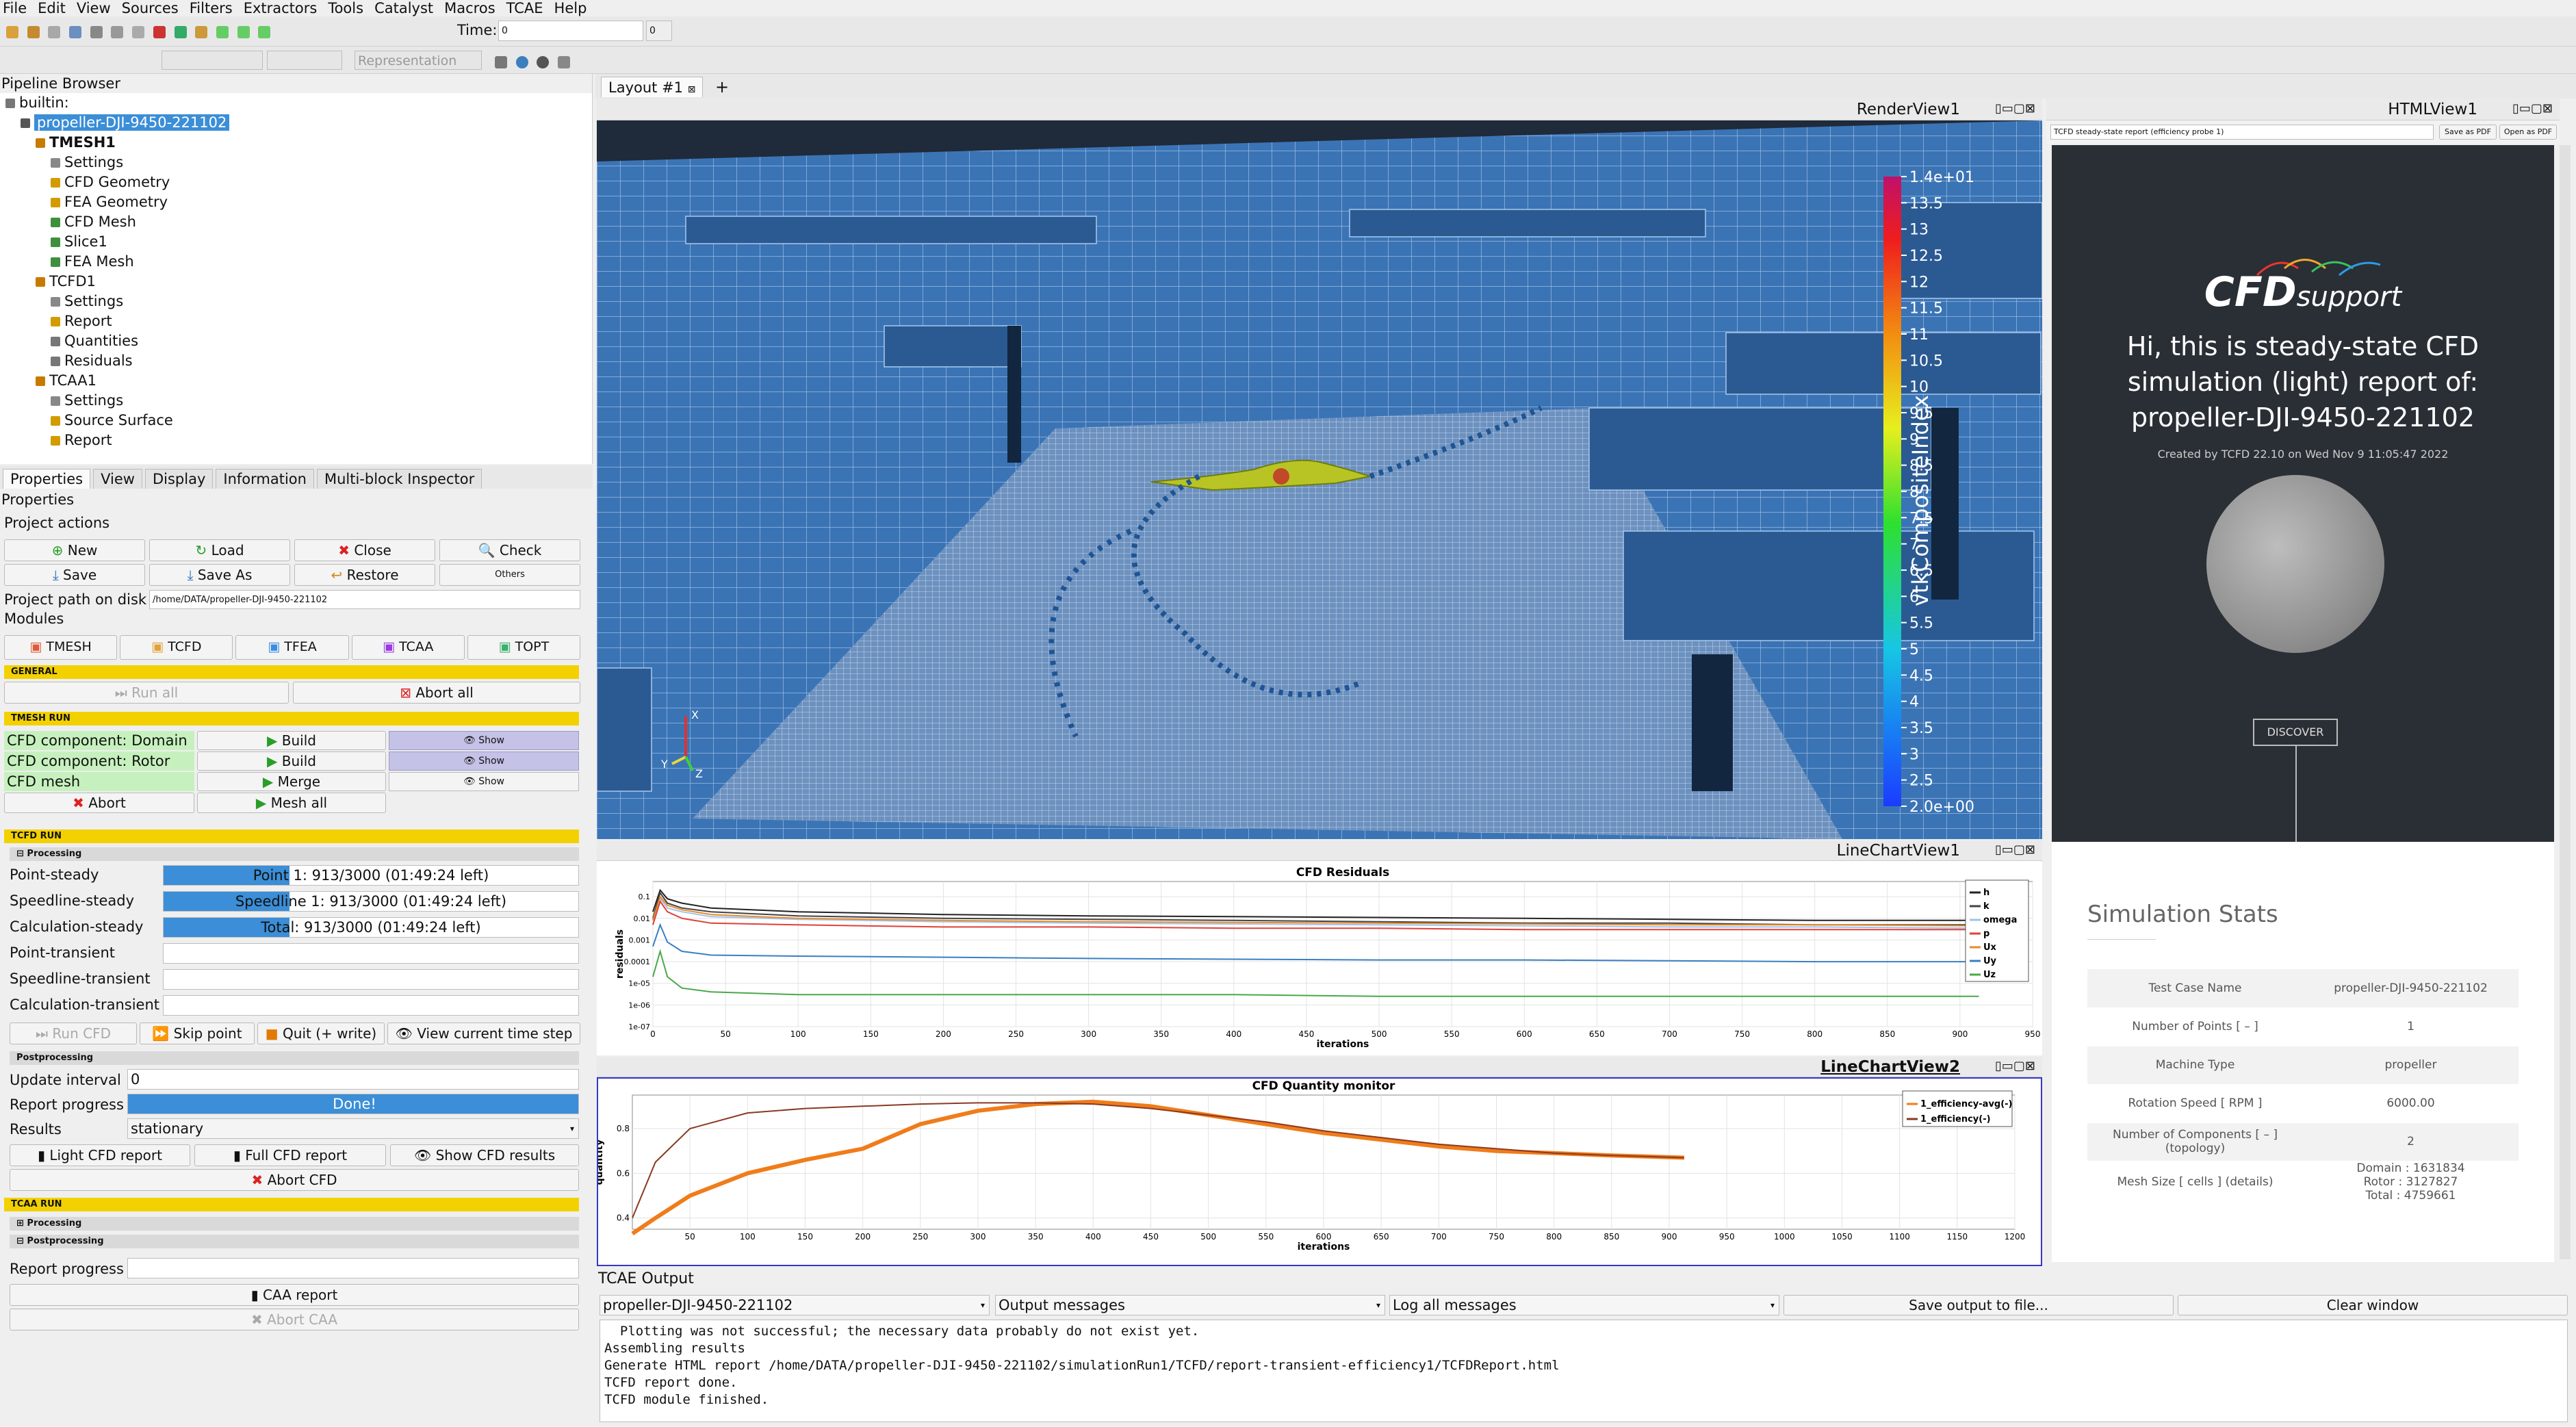  I want to click on module-tab-tcaa: ▣ TCAA, so click(408, 648).